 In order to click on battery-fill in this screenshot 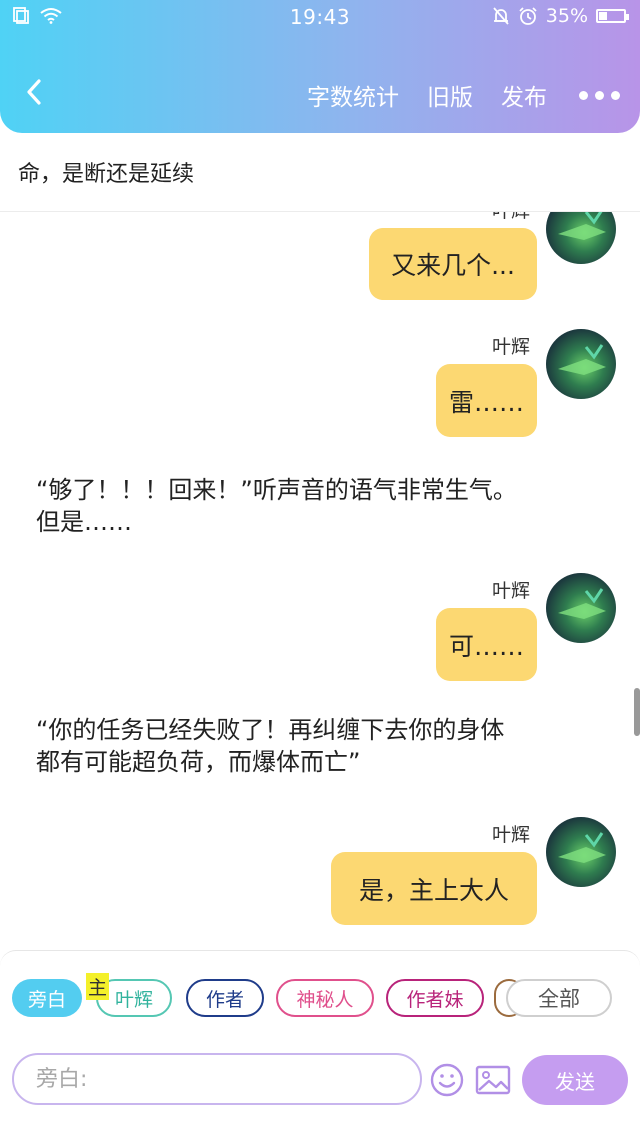, I will do `click(603, 16)`.